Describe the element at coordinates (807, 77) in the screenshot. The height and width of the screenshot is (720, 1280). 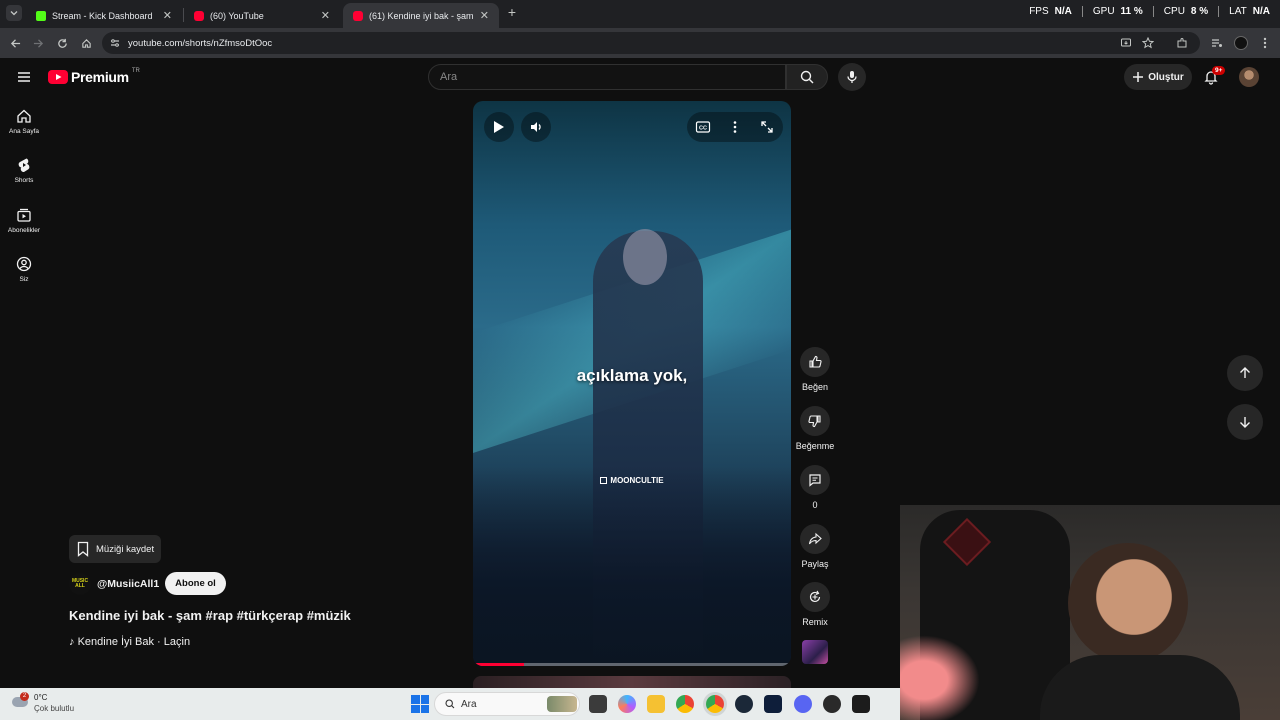
I see `search-button` at that location.